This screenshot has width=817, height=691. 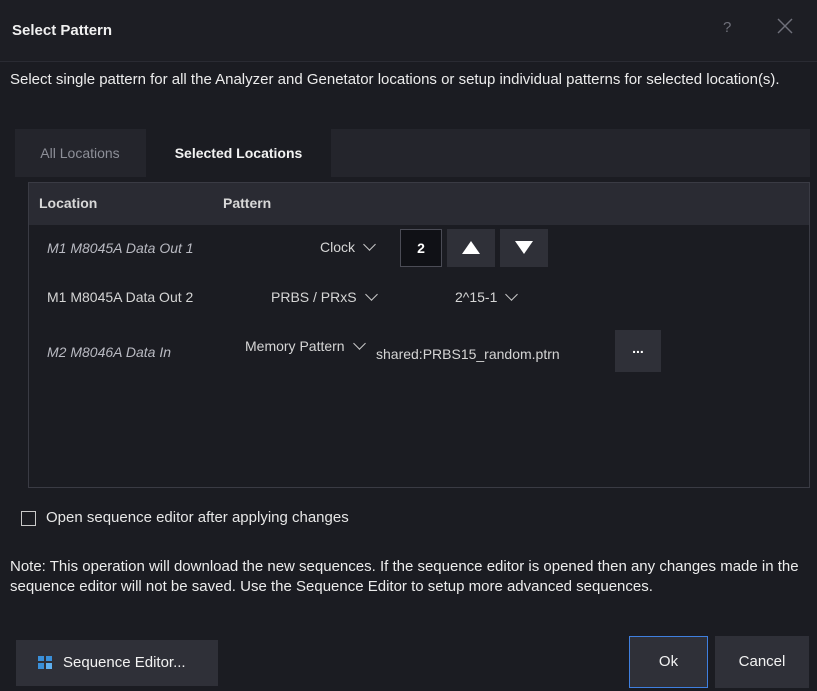 What do you see at coordinates (68, 203) in the screenshot?
I see `column-header-location: Location` at bounding box center [68, 203].